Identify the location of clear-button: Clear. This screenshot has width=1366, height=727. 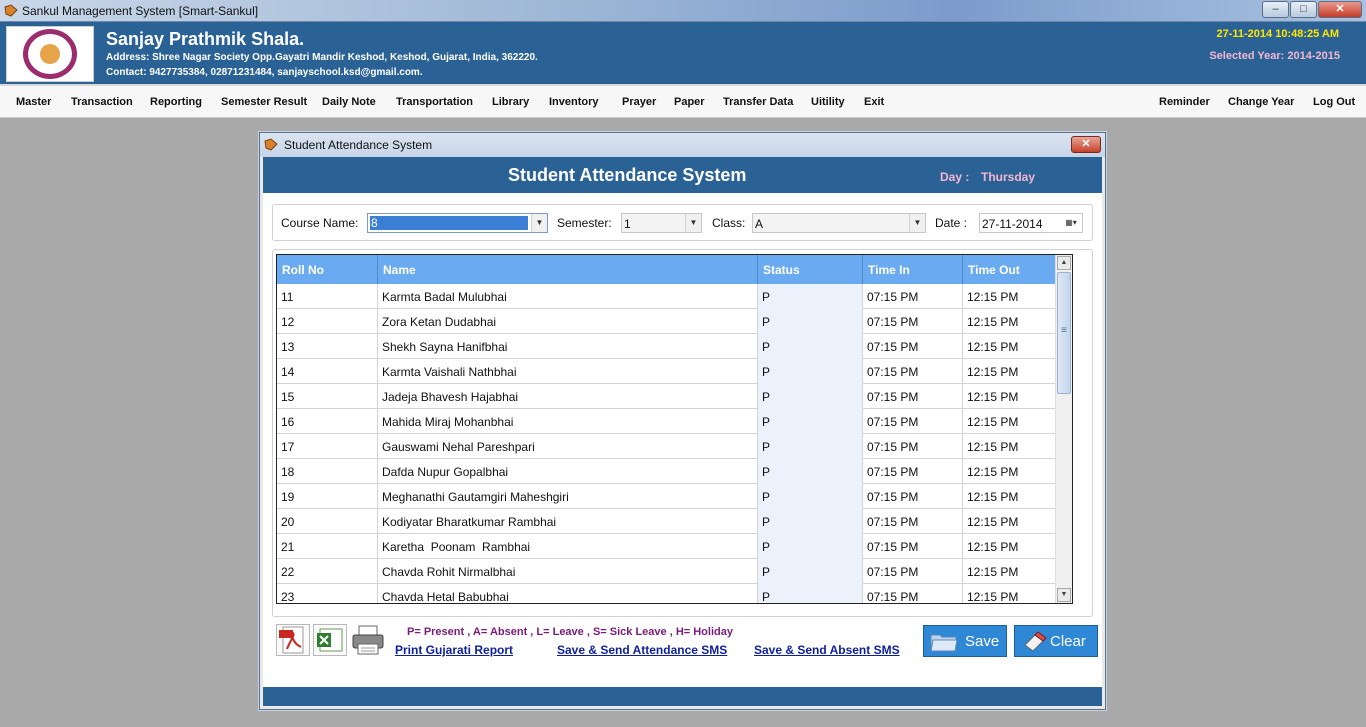
(1056, 641).